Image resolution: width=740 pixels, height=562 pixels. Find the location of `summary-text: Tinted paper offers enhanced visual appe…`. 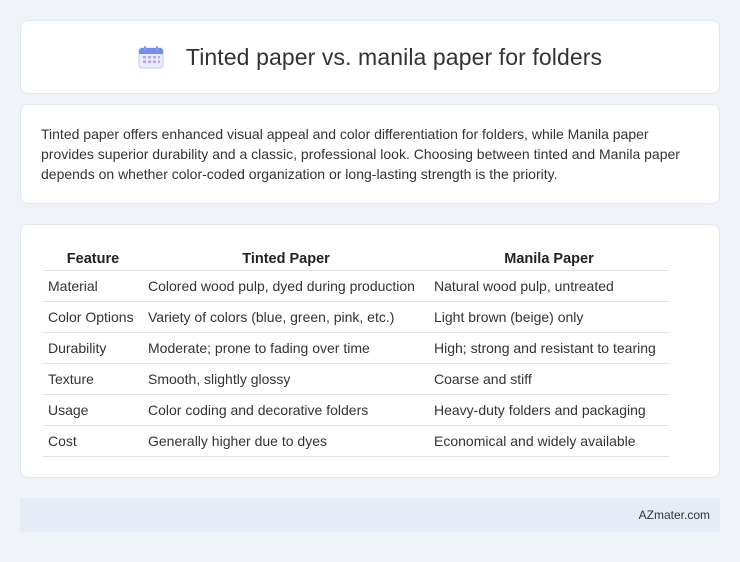

summary-text: Tinted paper offers enhanced visual appe… is located at coordinates (360, 154).